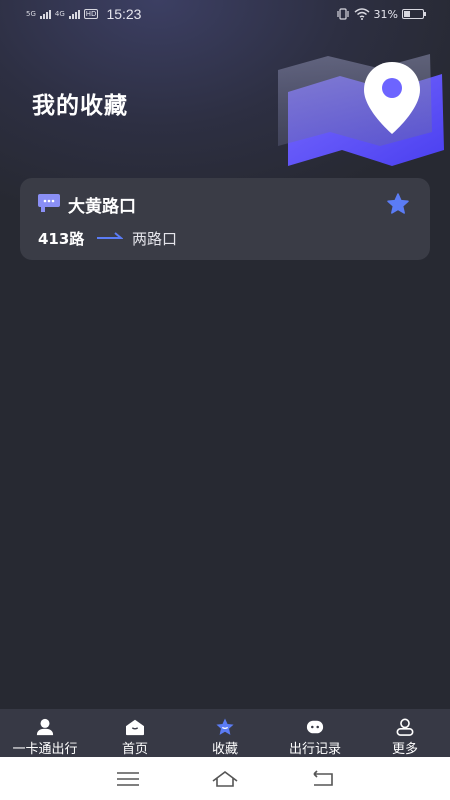 The image size is (450, 800). What do you see at coordinates (102, 207) in the screenshot?
I see `stop-name: 大黄路口` at bounding box center [102, 207].